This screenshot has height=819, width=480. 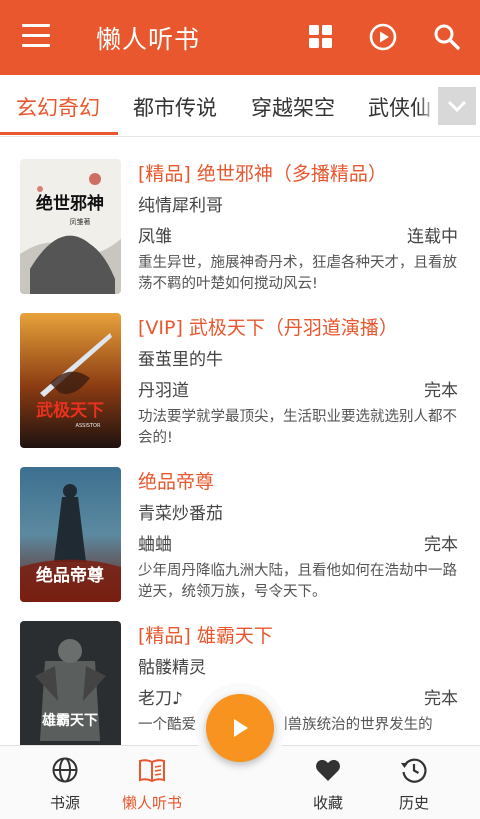 What do you see at coordinates (447, 37) in the screenshot?
I see `search-icon` at bounding box center [447, 37].